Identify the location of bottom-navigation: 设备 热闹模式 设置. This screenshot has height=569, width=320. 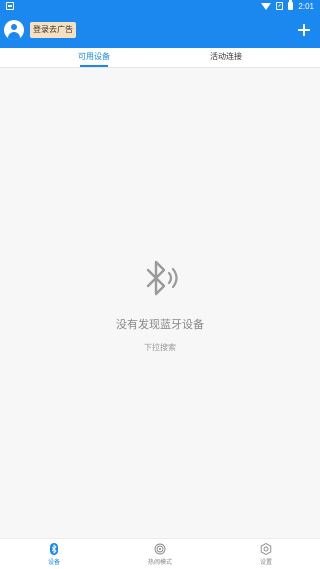
(160, 553).